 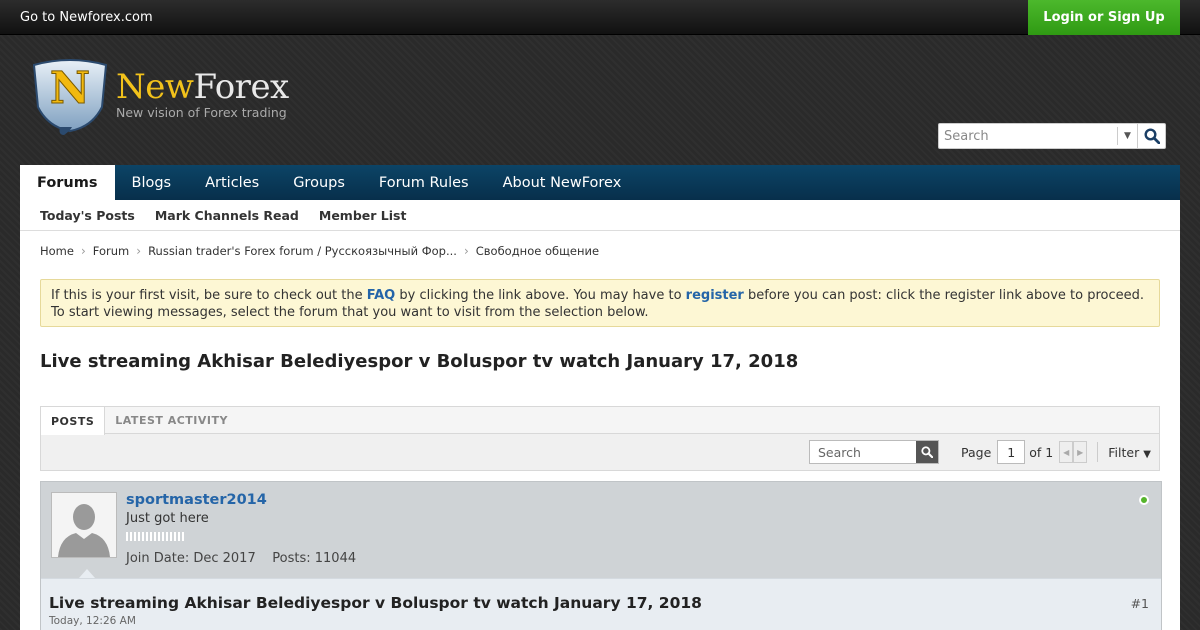 I want to click on filter-button: Filter ▼, so click(x=1129, y=452).